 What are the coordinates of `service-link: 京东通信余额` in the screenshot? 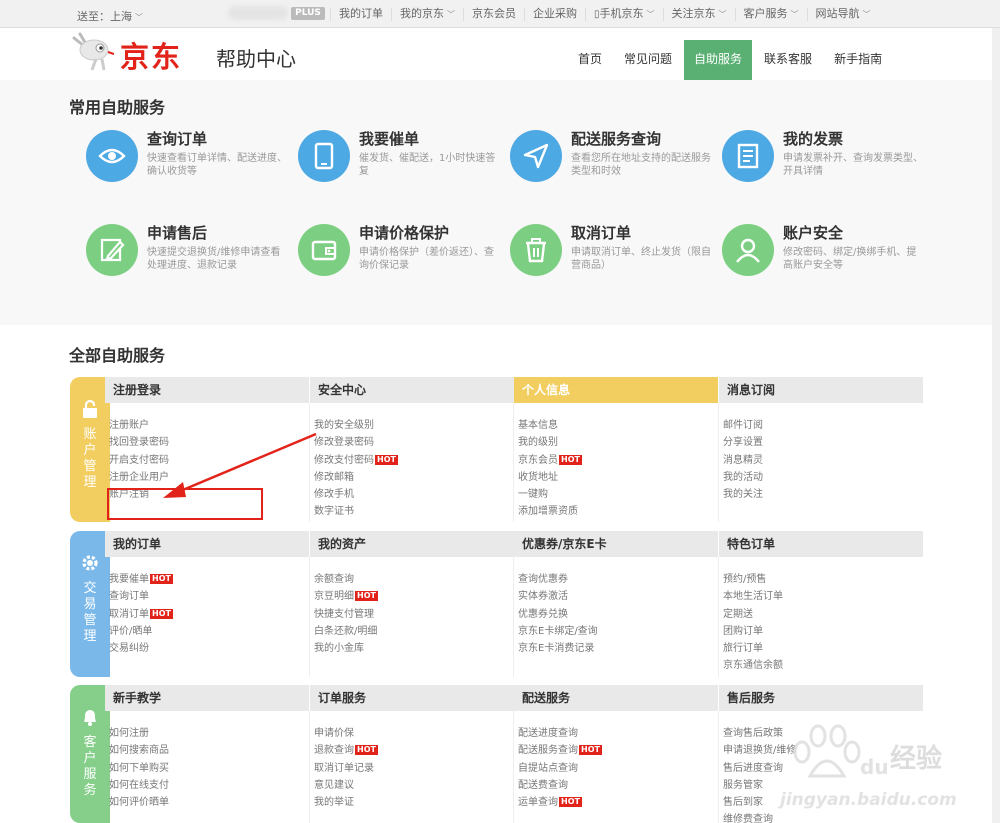 It's located at (823, 665).